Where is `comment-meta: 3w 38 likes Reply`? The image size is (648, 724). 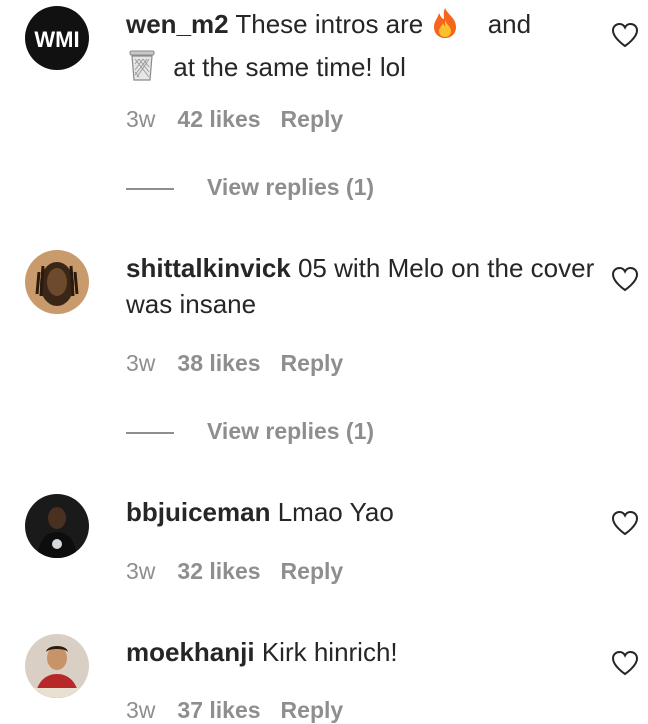 comment-meta: 3w 38 likes Reply is located at coordinates (244, 363).